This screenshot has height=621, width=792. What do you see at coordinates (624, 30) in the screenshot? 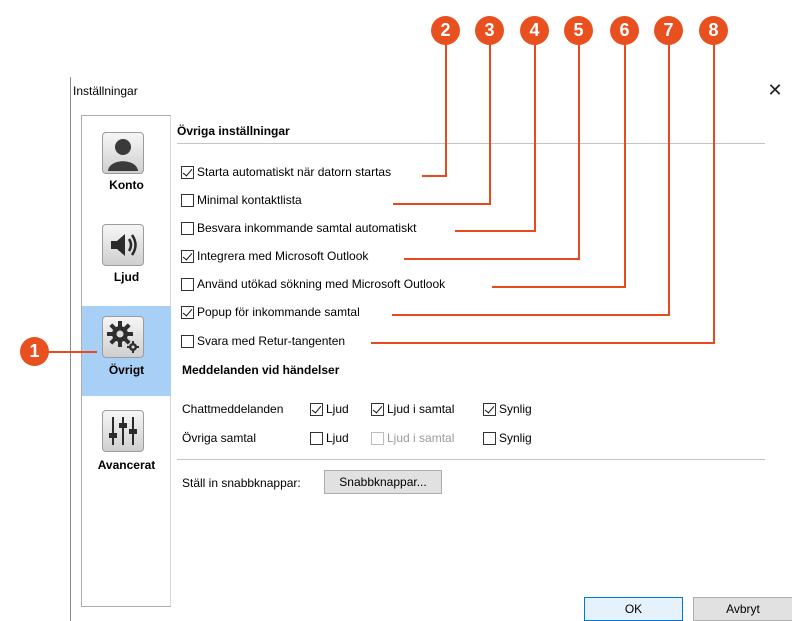
I see `callout-badge-6: 6` at bounding box center [624, 30].